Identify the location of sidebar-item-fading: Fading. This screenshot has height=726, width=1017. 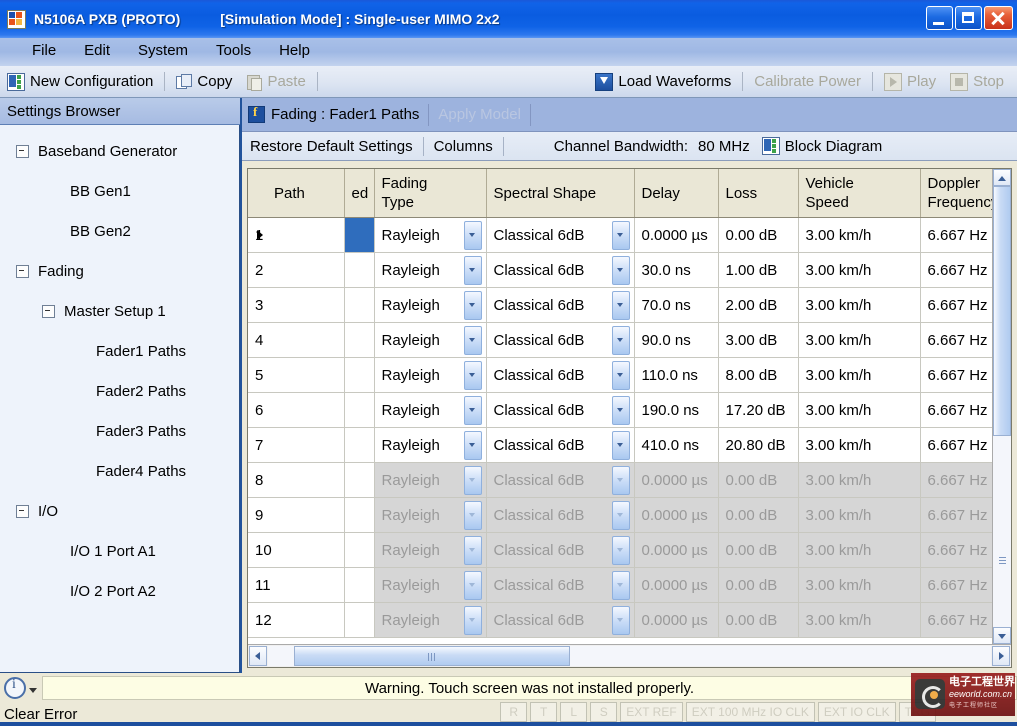
(119, 271).